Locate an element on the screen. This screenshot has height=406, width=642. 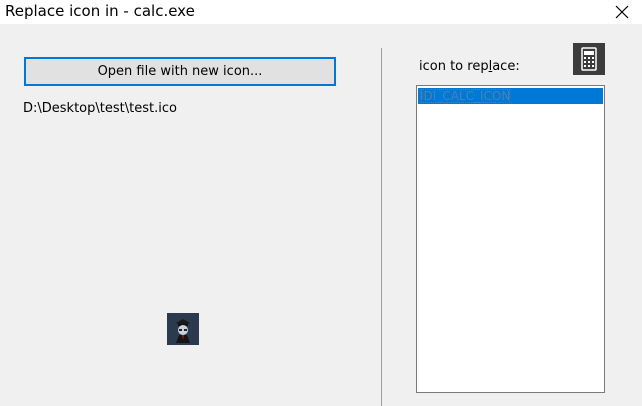
list-item: IDI_CALC_ICON is located at coordinates (510, 96).